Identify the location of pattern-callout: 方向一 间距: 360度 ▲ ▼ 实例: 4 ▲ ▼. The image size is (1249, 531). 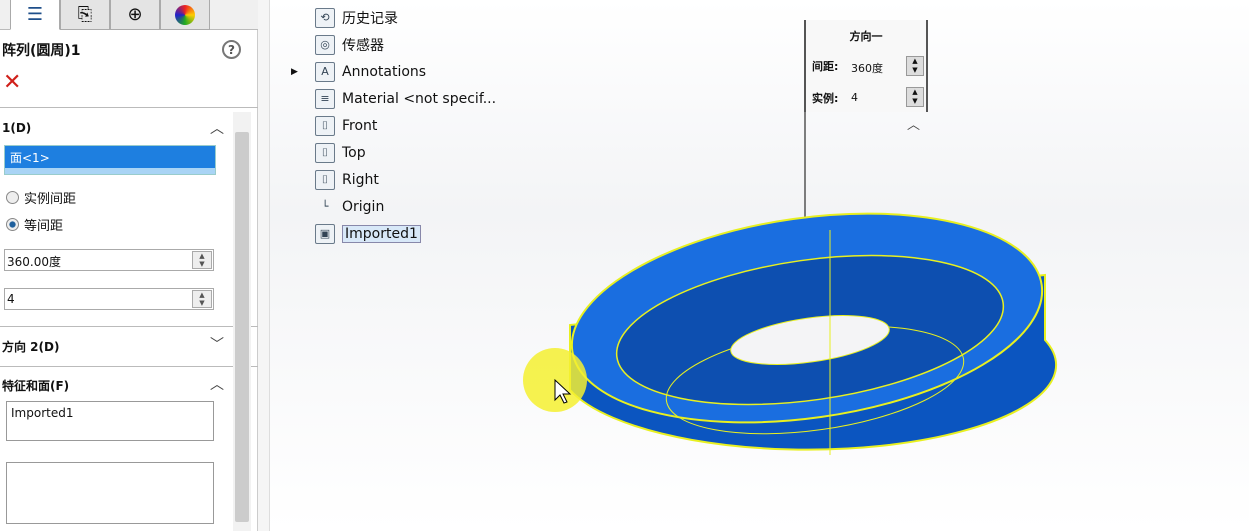
(866, 66).